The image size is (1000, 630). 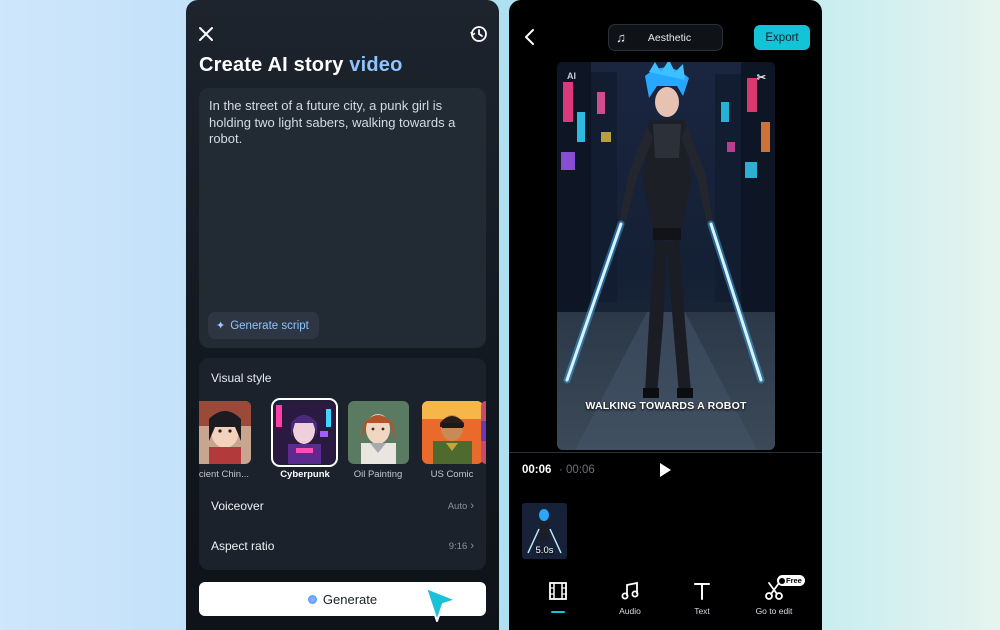 I want to click on generate-script-button: ✦ Generate script, so click(x=263, y=325).